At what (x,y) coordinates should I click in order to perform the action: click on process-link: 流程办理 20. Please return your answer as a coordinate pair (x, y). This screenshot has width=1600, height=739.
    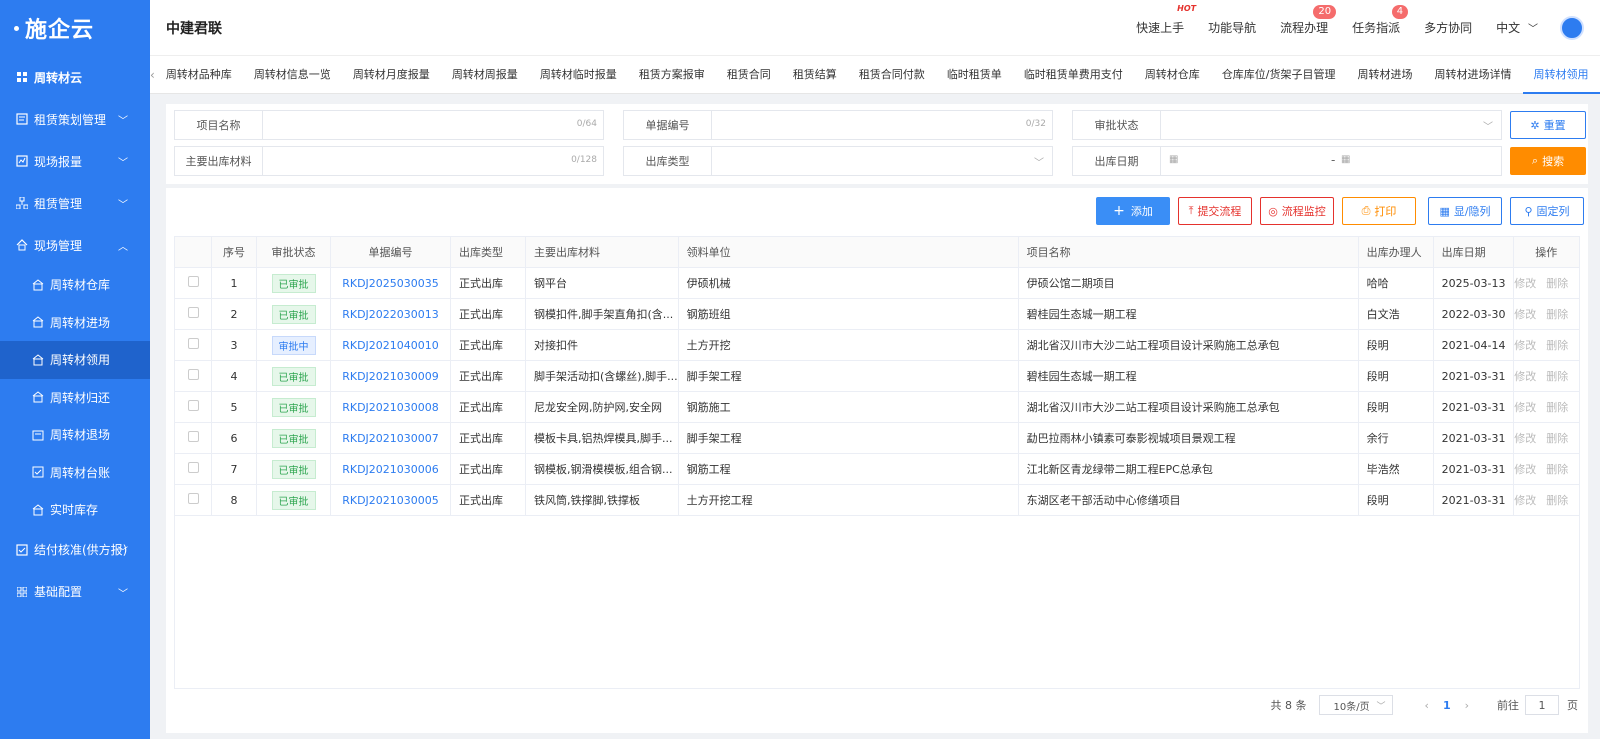
    Looking at the image, I should click on (1308, 20).